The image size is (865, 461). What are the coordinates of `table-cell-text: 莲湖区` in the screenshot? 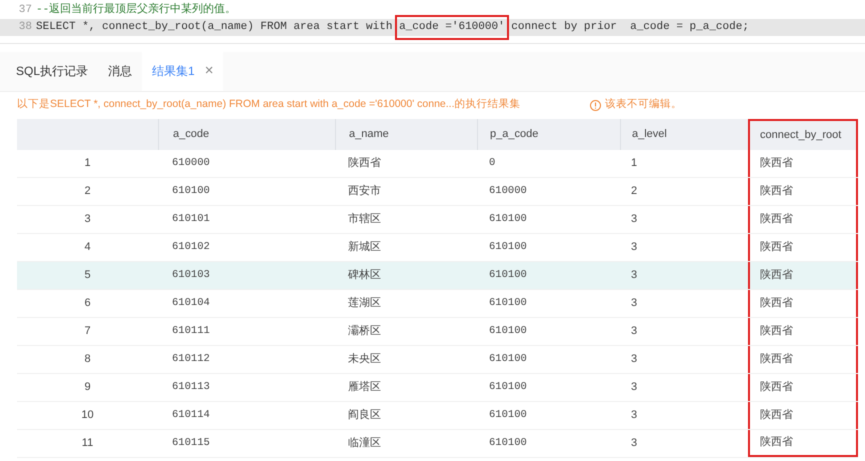 It's located at (364, 304).